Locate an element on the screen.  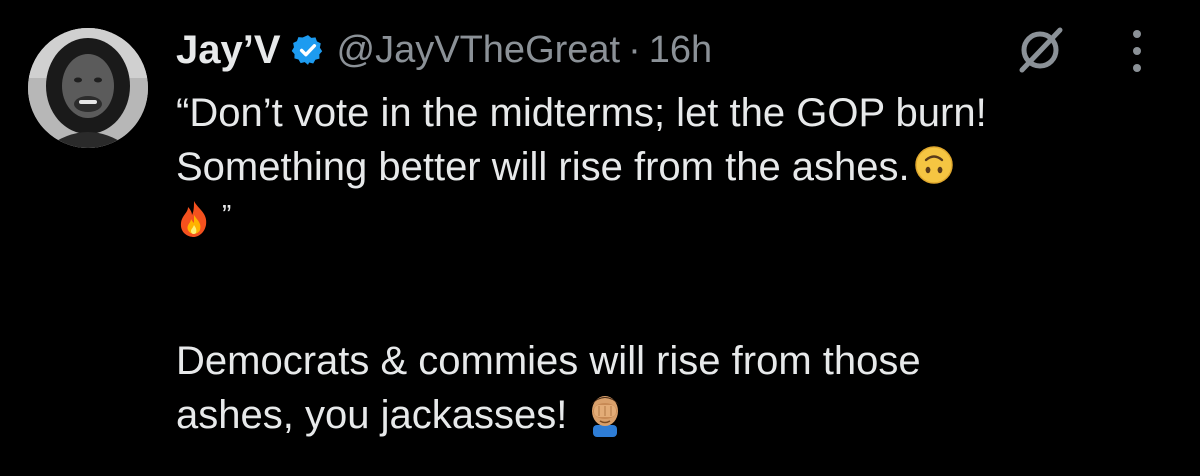
verified-badge-icon is located at coordinates (306, 50).